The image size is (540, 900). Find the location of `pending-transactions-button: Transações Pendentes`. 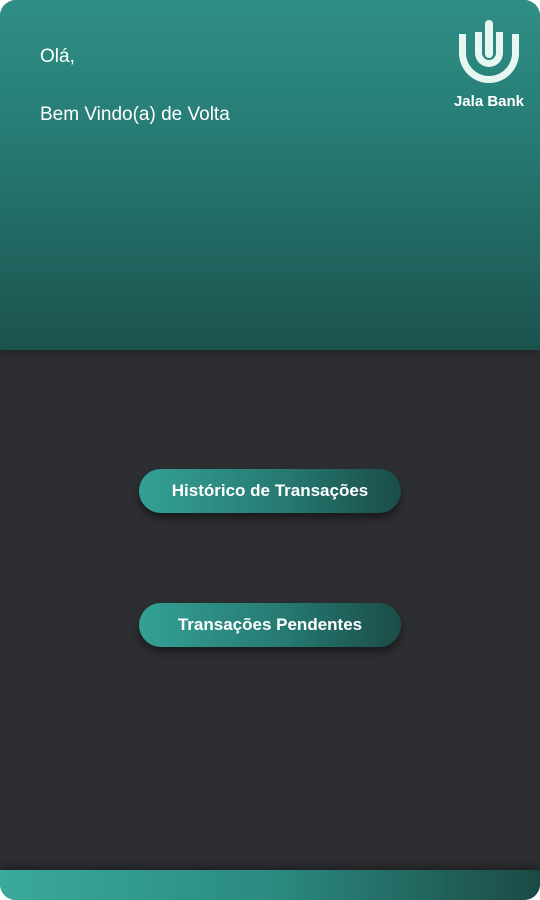

pending-transactions-button: Transações Pendentes is located at coordinates (270, 625).